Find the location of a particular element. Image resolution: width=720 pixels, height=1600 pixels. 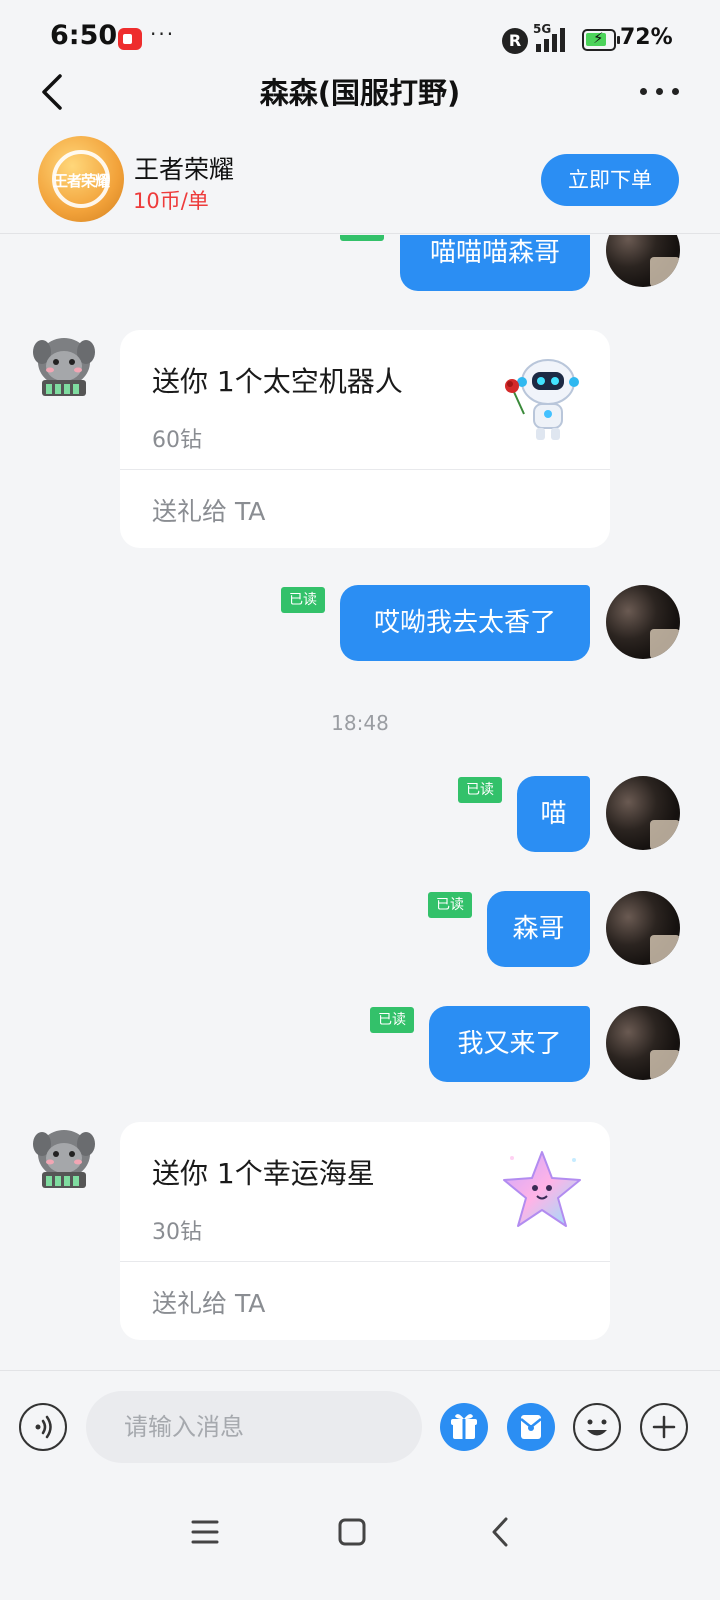

read-badge is located at coordinates (362, 238).